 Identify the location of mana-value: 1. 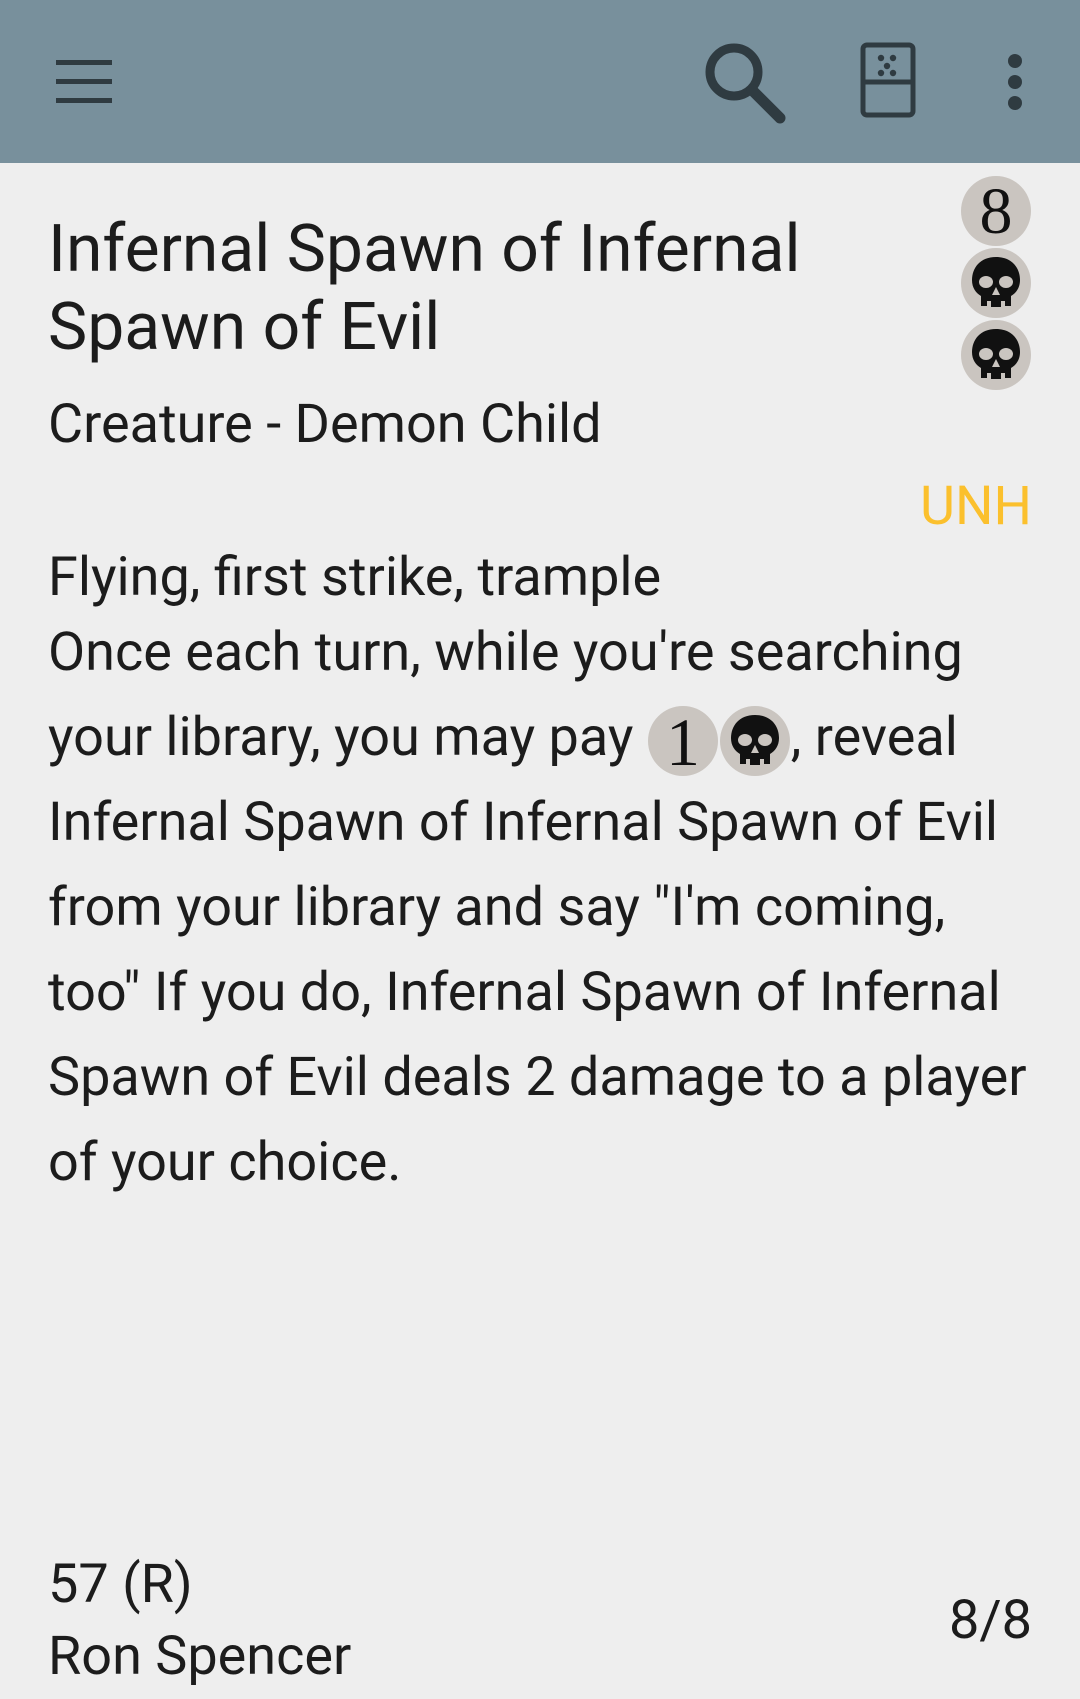
(683, 741).